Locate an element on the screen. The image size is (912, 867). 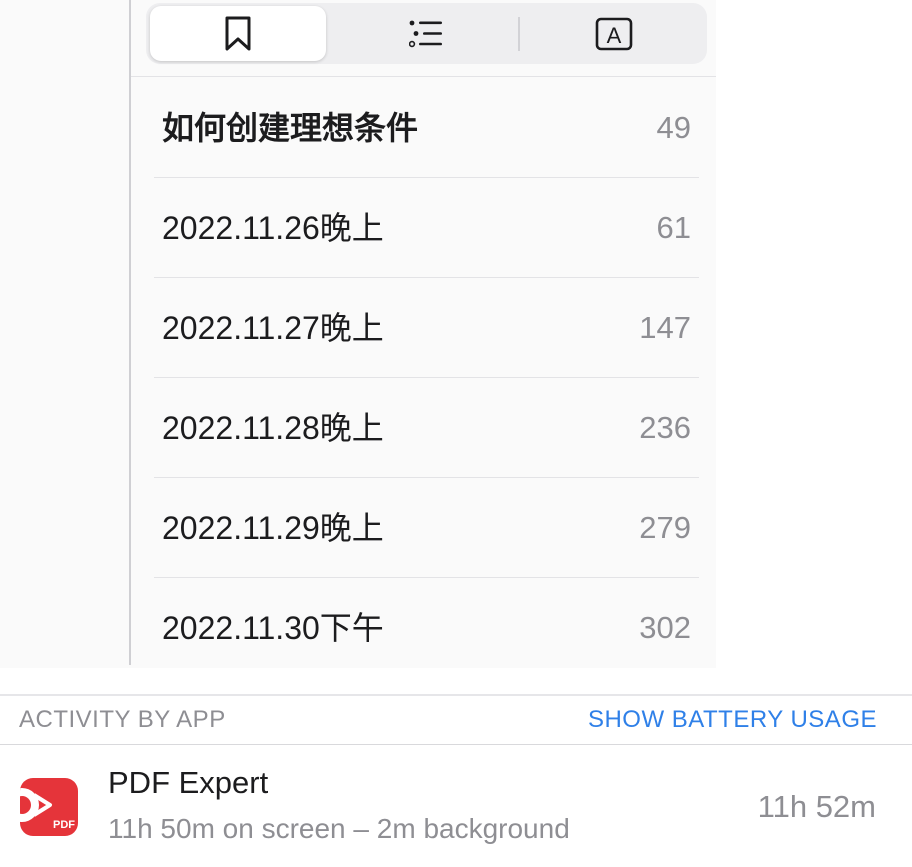
app-name: PDF Expert is located at coordinates (188, 782).